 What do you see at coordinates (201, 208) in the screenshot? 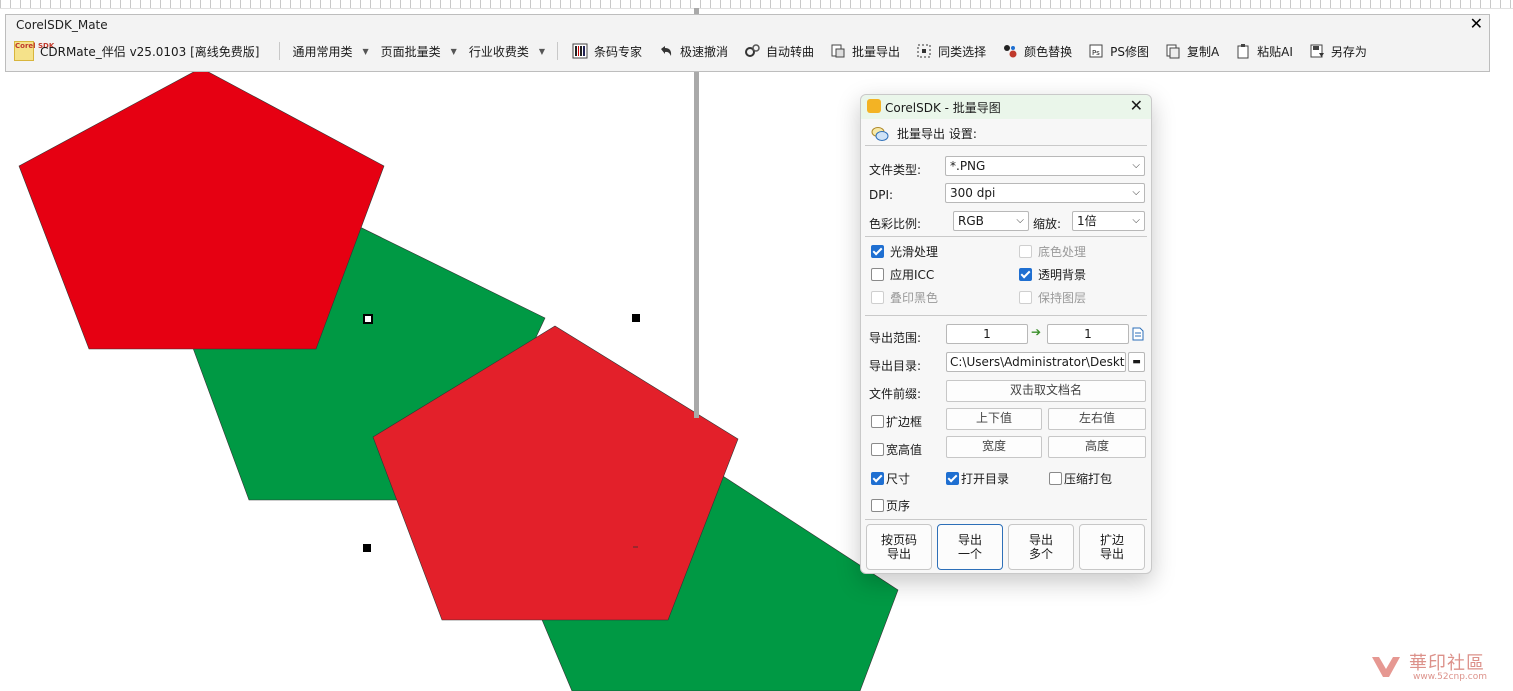
I see `red-pentagon-top` at bounding box center [201, 208].